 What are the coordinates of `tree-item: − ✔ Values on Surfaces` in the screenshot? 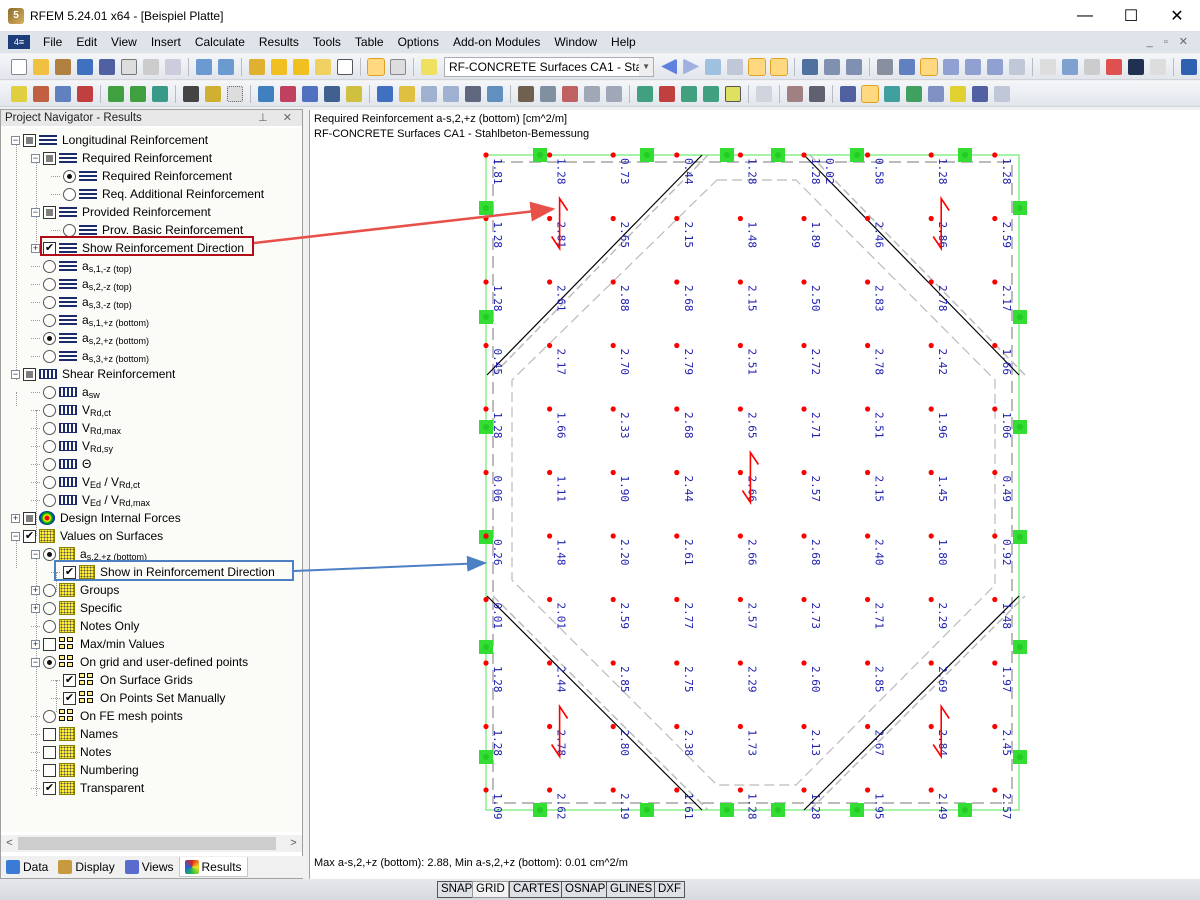 It's located at (87, 536).